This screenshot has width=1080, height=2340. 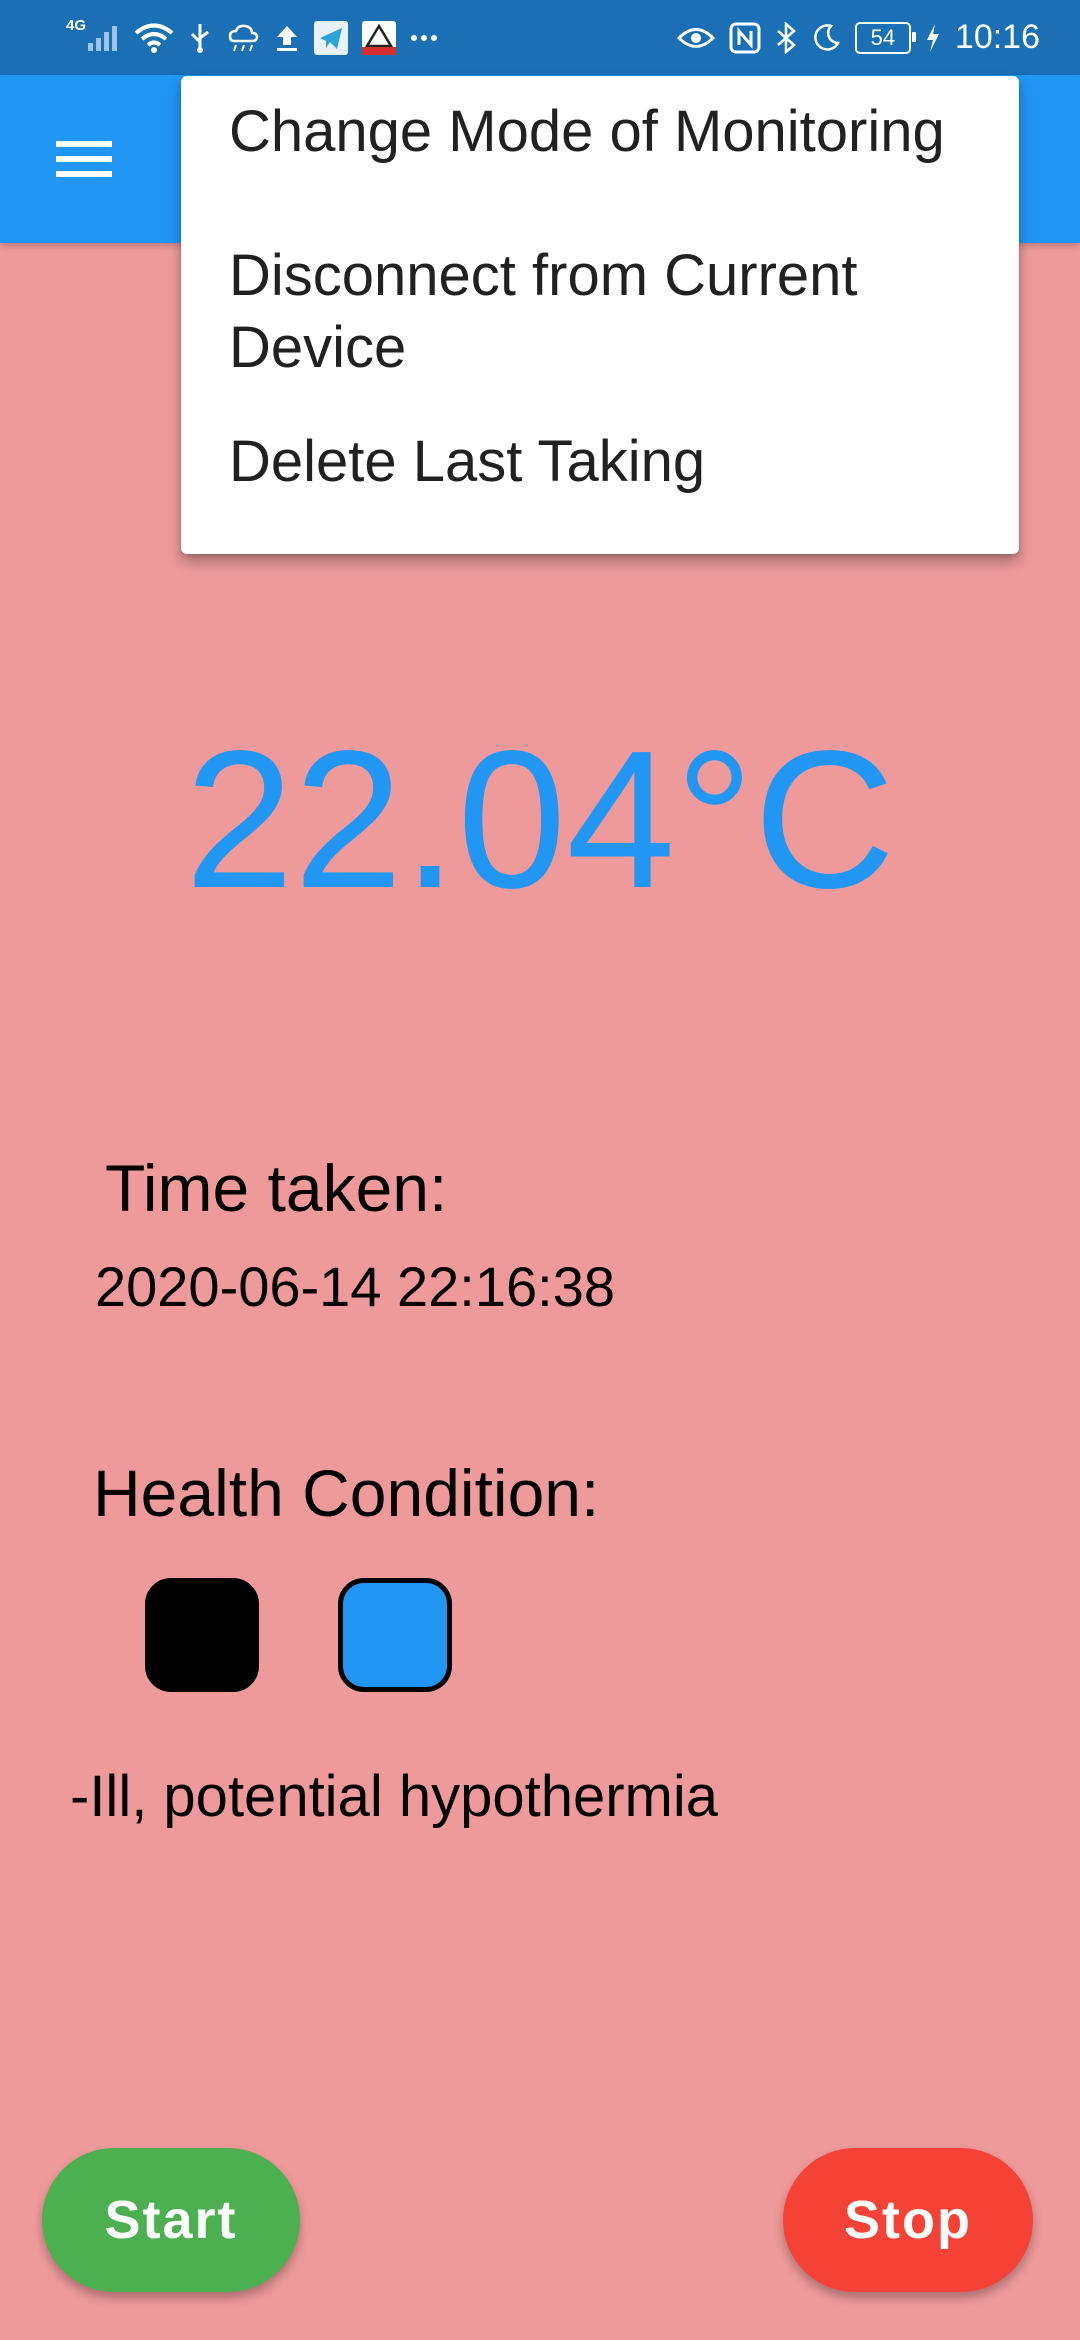 What do you see at coordinates (745, 38) in the screenshot?
I see `nfc-icon` at bounding box center [745, 38].